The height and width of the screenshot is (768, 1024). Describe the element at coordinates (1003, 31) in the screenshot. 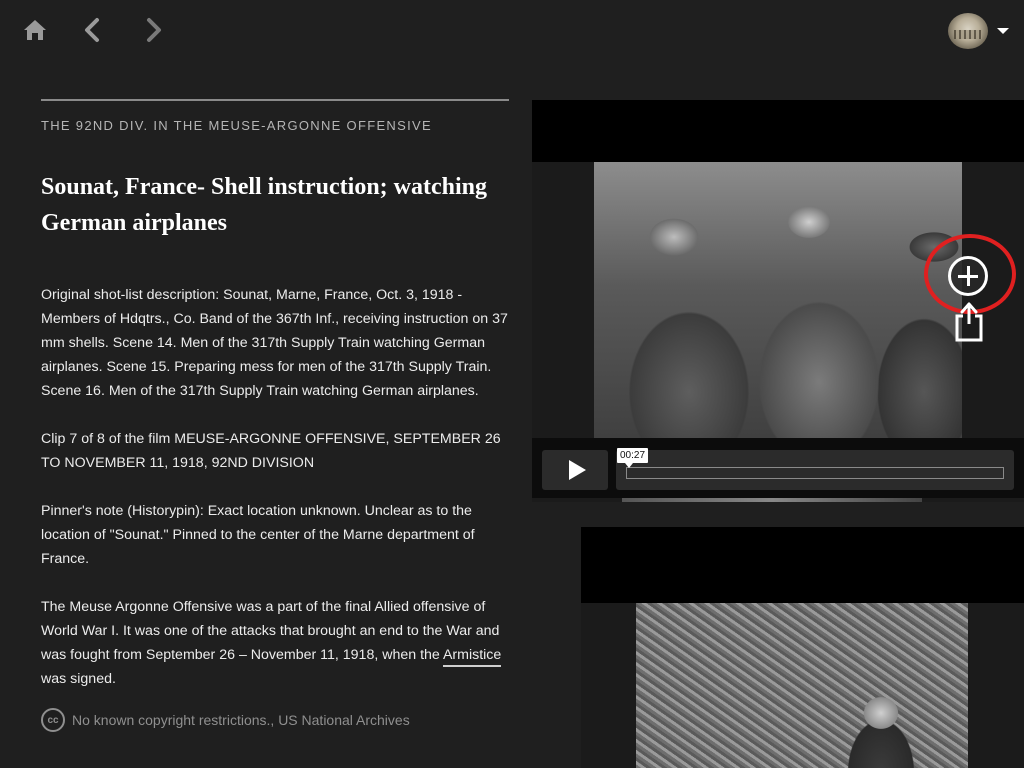

I see `caret-down-icon` at that location.